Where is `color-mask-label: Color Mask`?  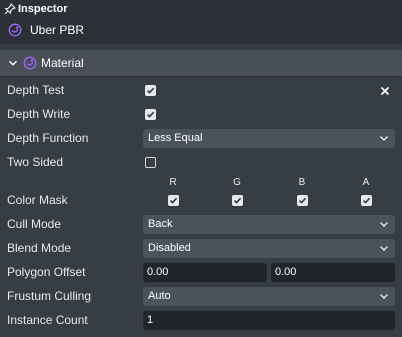 color-mask-label: Color Mask is located at coordinates (37, 200).